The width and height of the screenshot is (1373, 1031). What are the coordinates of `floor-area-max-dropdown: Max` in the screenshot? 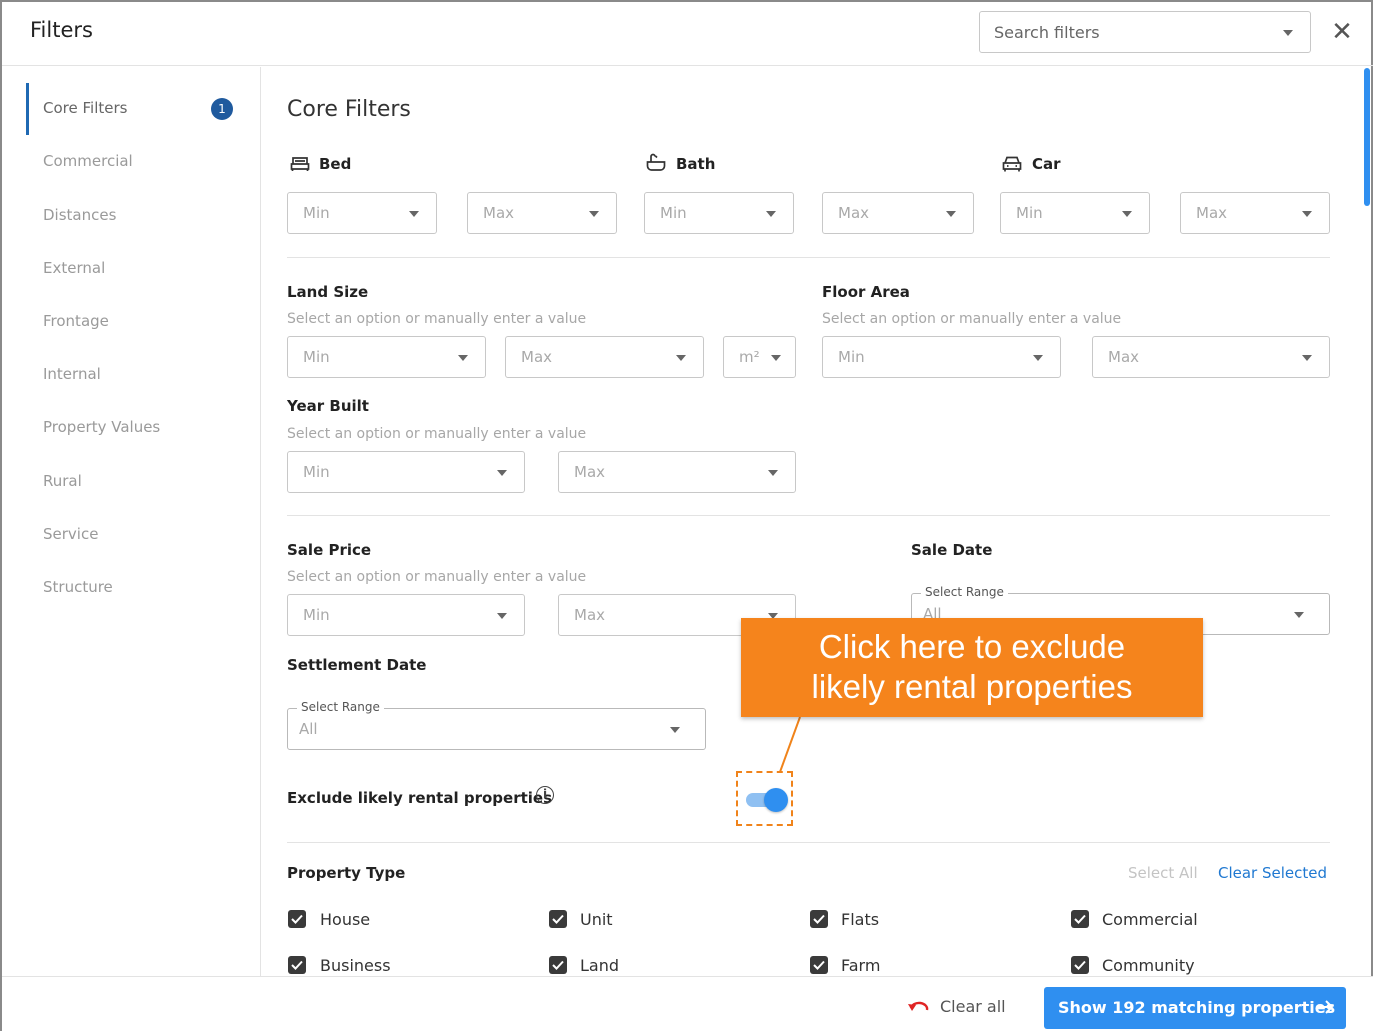 It's located at (1211, 357).